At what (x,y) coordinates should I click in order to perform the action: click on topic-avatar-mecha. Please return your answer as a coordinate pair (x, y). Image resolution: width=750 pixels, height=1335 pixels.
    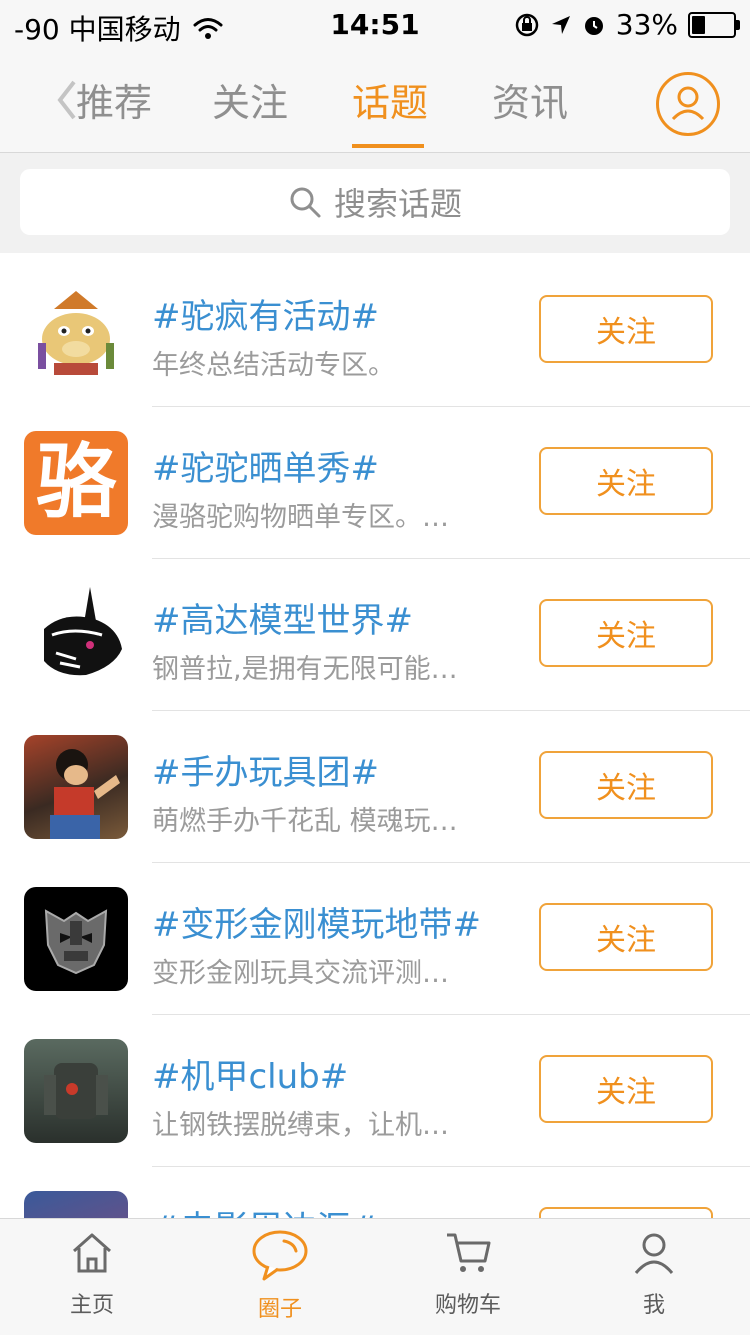
    Looking at the image, I should click on (76, 1091).